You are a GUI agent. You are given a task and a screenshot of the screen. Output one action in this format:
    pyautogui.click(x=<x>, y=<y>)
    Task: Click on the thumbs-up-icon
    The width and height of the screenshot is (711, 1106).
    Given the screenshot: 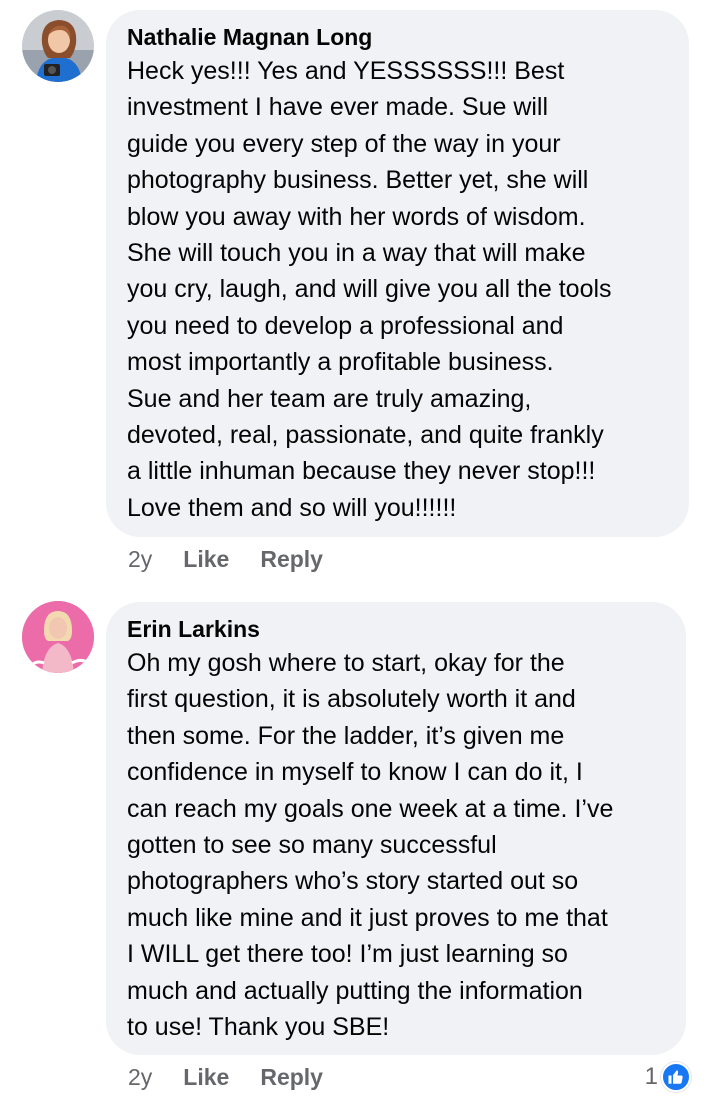 What is the action you would take?
    pyautogui.click(x=676, y=1077)
    